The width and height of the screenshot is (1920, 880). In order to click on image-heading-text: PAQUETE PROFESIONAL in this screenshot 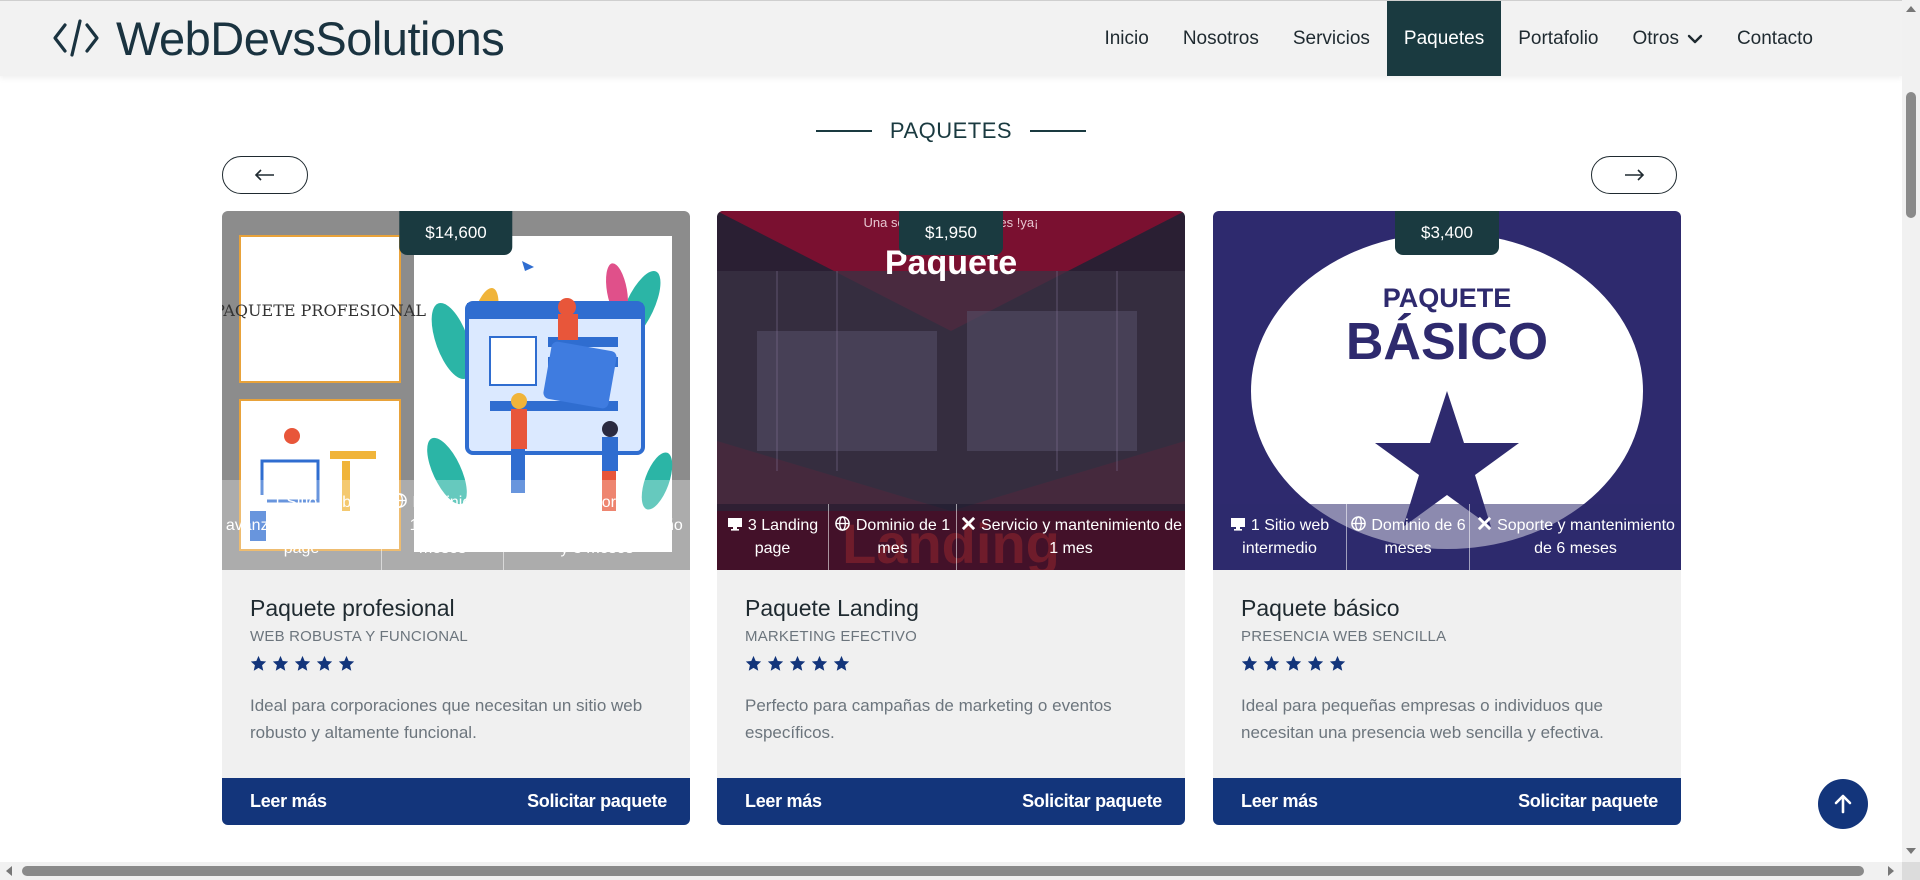, I will do `click(324, 310)`.